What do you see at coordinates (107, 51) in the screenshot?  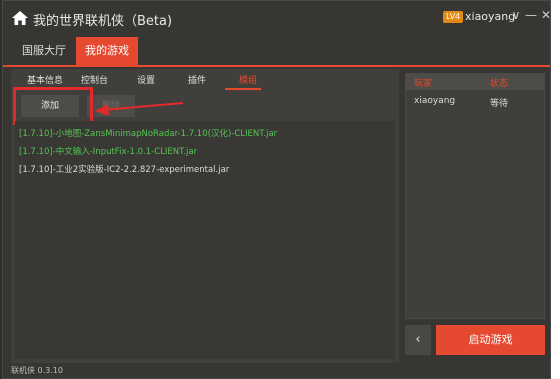 I see `tab-my-games: 我的游戏` at bounding box center [107, 51].